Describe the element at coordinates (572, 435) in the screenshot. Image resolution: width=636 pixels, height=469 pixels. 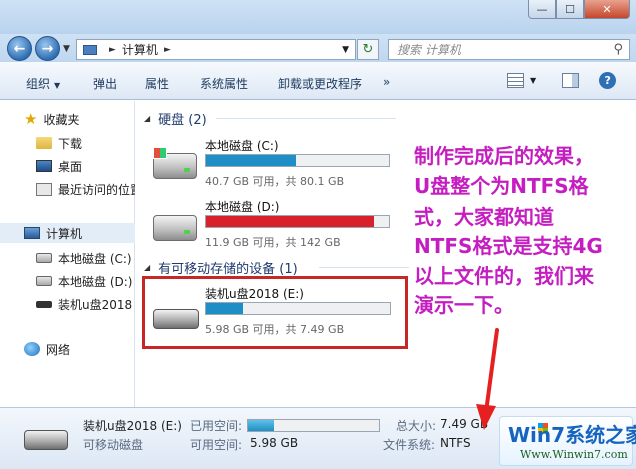
I see `watermark-text: Win7系统之家` at that location.